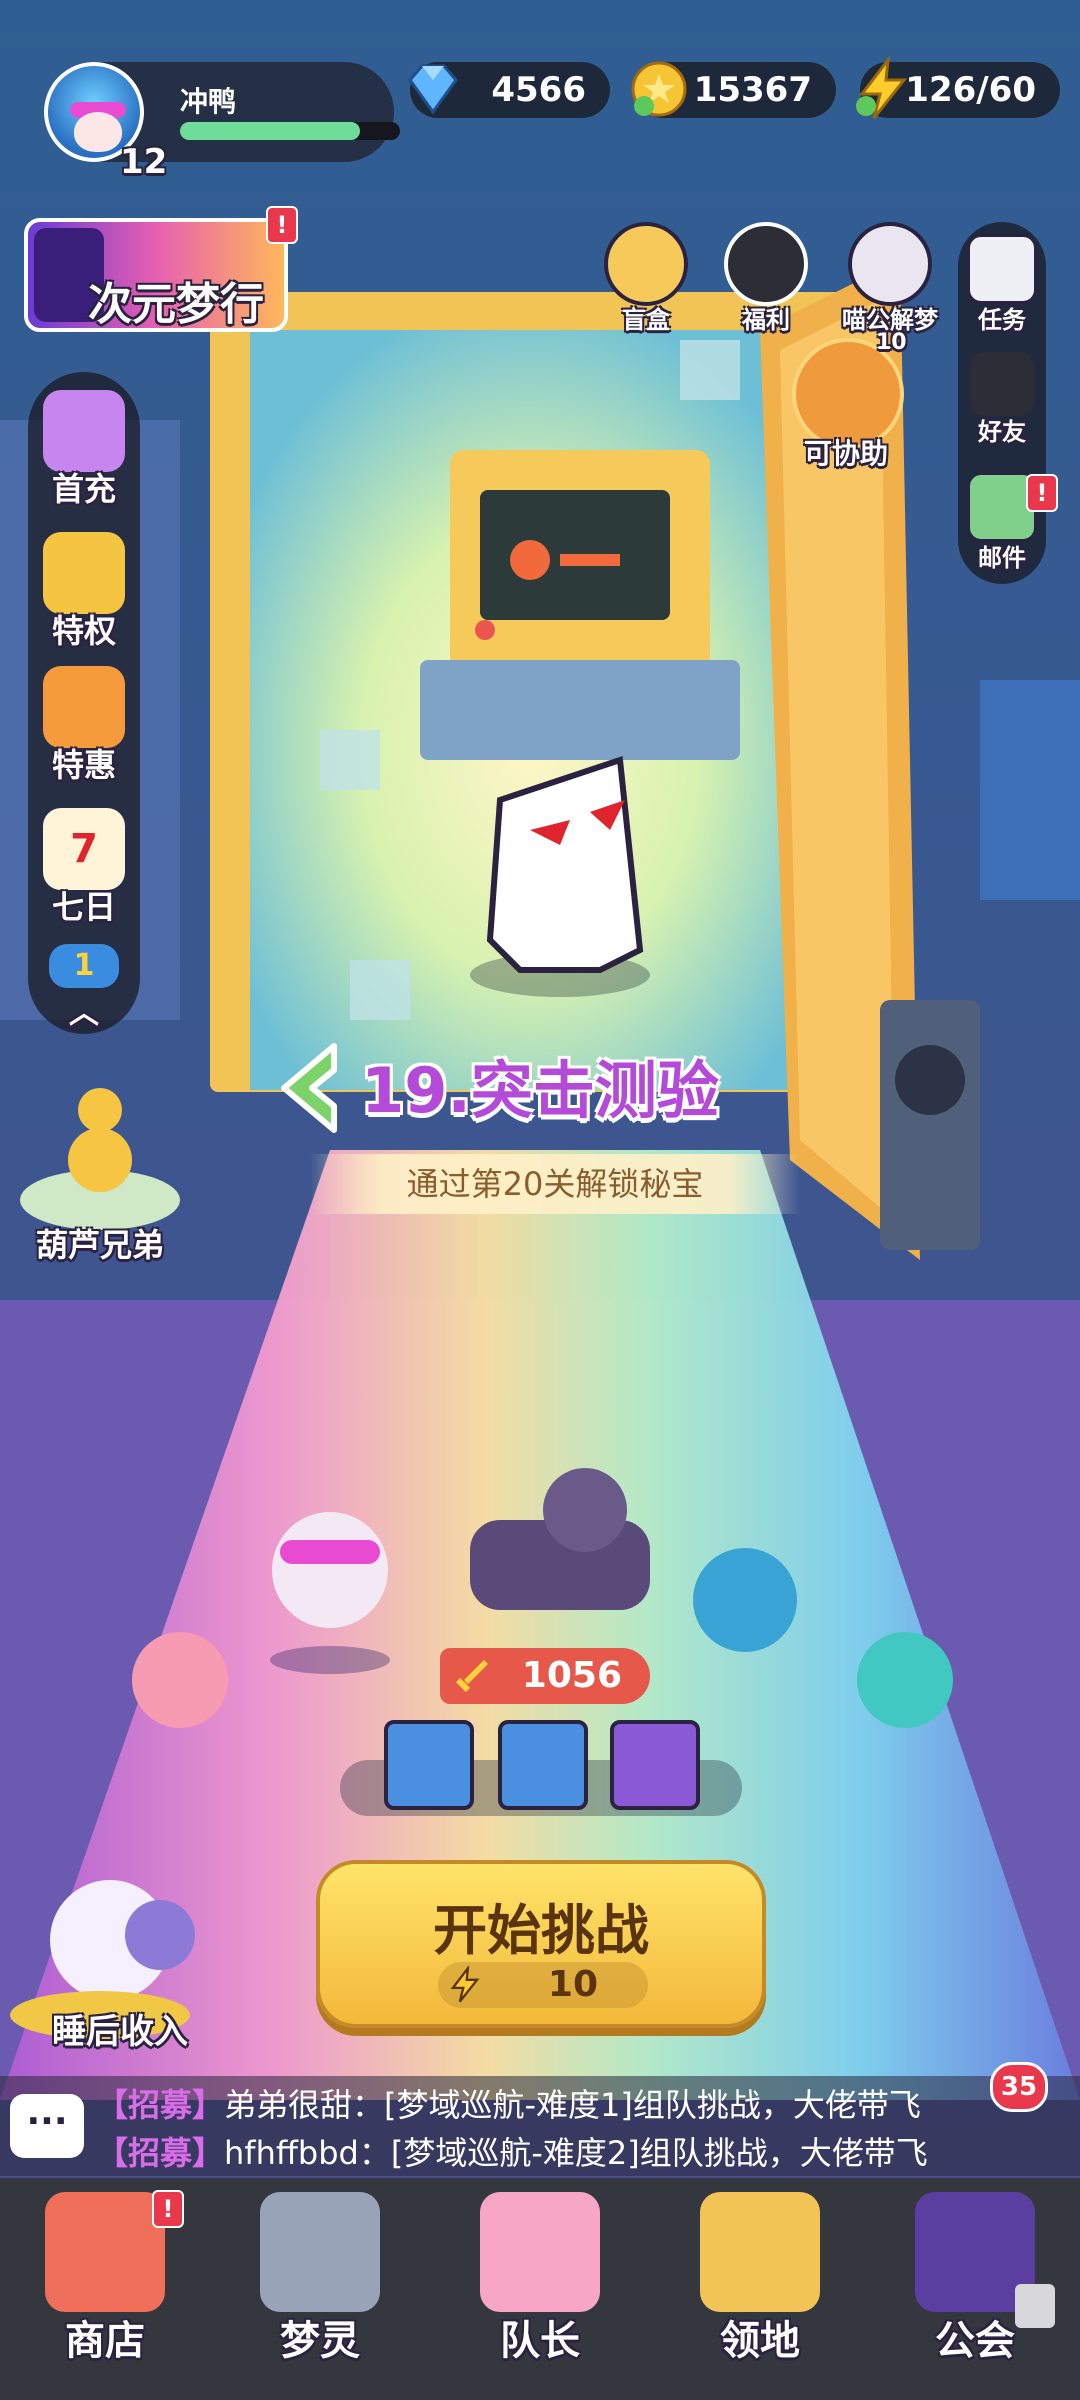 This screenshot has width=1080, height=2400. I want to click on team-power-value: 1056, so click(571, 1675).